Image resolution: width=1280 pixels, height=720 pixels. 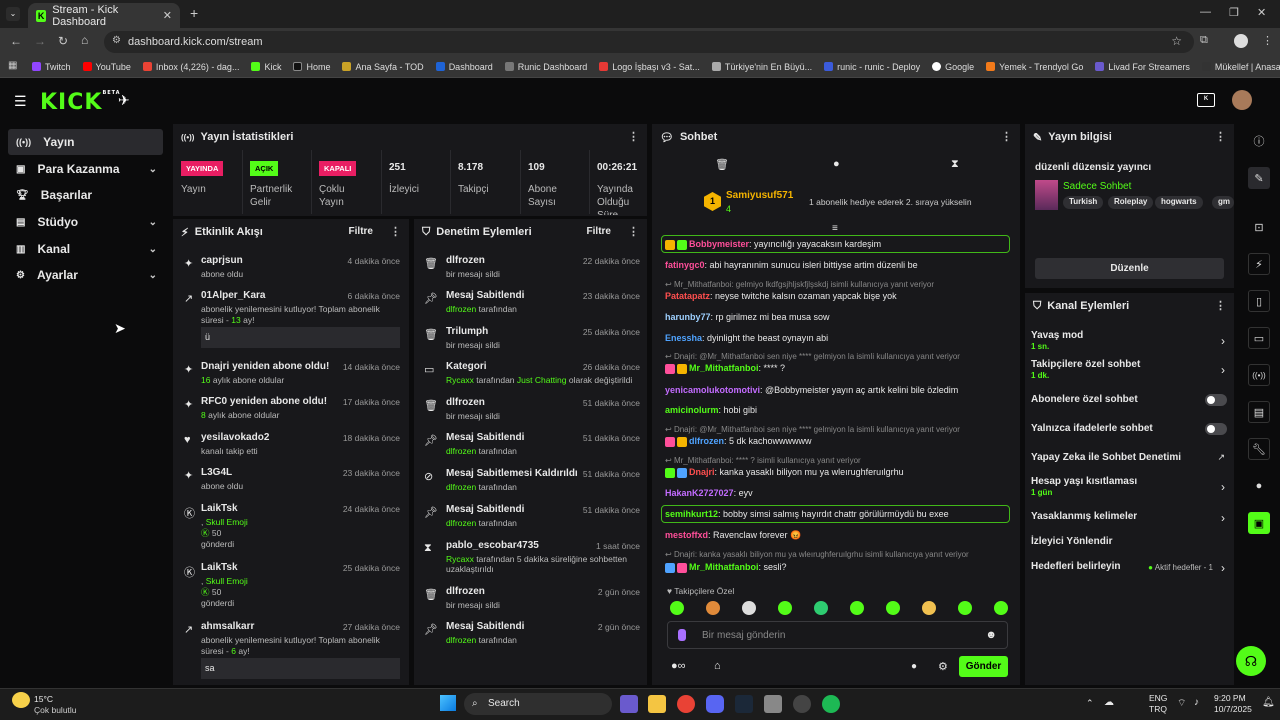 I want to click on weather-icon, so click(x=21, y=700).